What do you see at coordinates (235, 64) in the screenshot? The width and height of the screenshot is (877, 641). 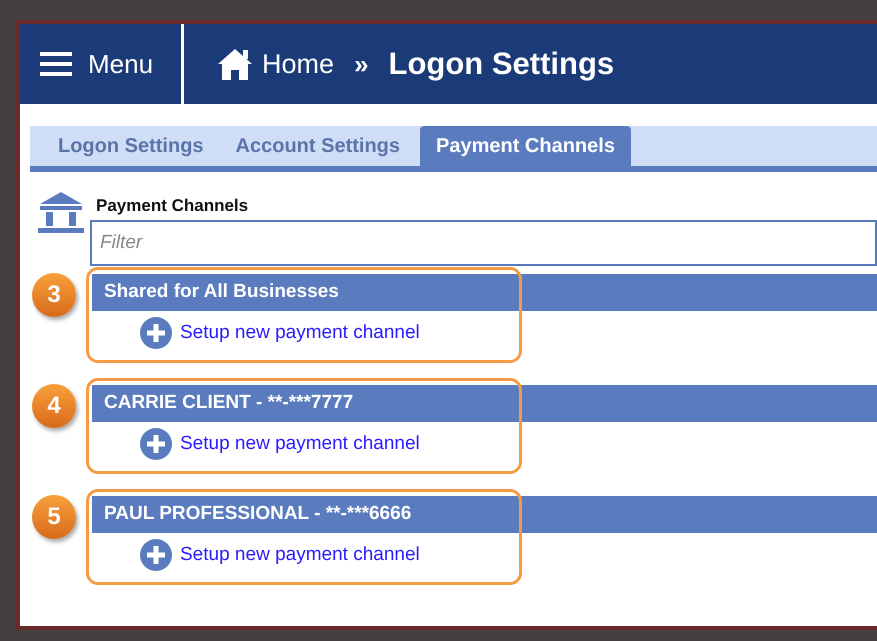 I see `home-icon` at bounding box center [235, 64].